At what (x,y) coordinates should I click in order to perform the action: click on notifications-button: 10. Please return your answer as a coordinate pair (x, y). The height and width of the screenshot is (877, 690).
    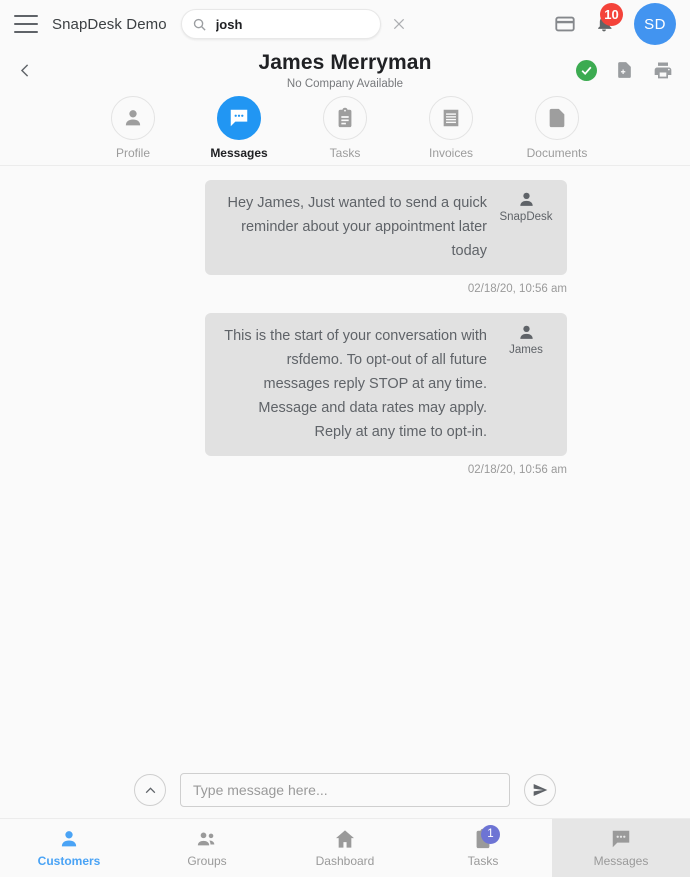
    Looking at the image, I should click on (608, 19).